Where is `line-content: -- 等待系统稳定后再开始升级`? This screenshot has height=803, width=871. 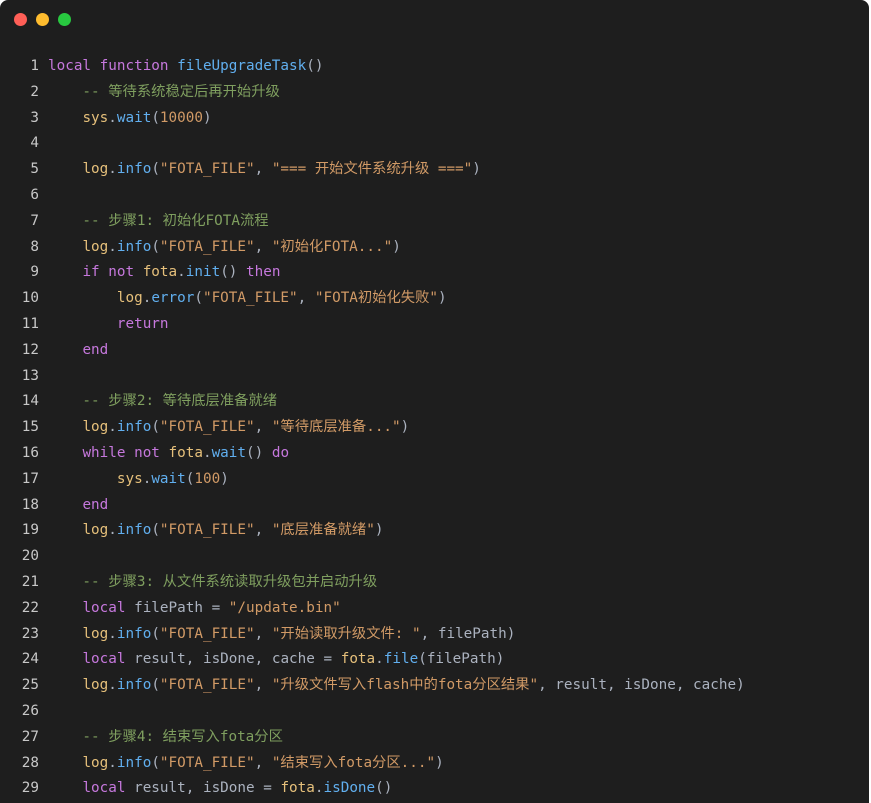
line-content: -- 等待系统稳定后再开始升级 is located at coordinates (163, 93).